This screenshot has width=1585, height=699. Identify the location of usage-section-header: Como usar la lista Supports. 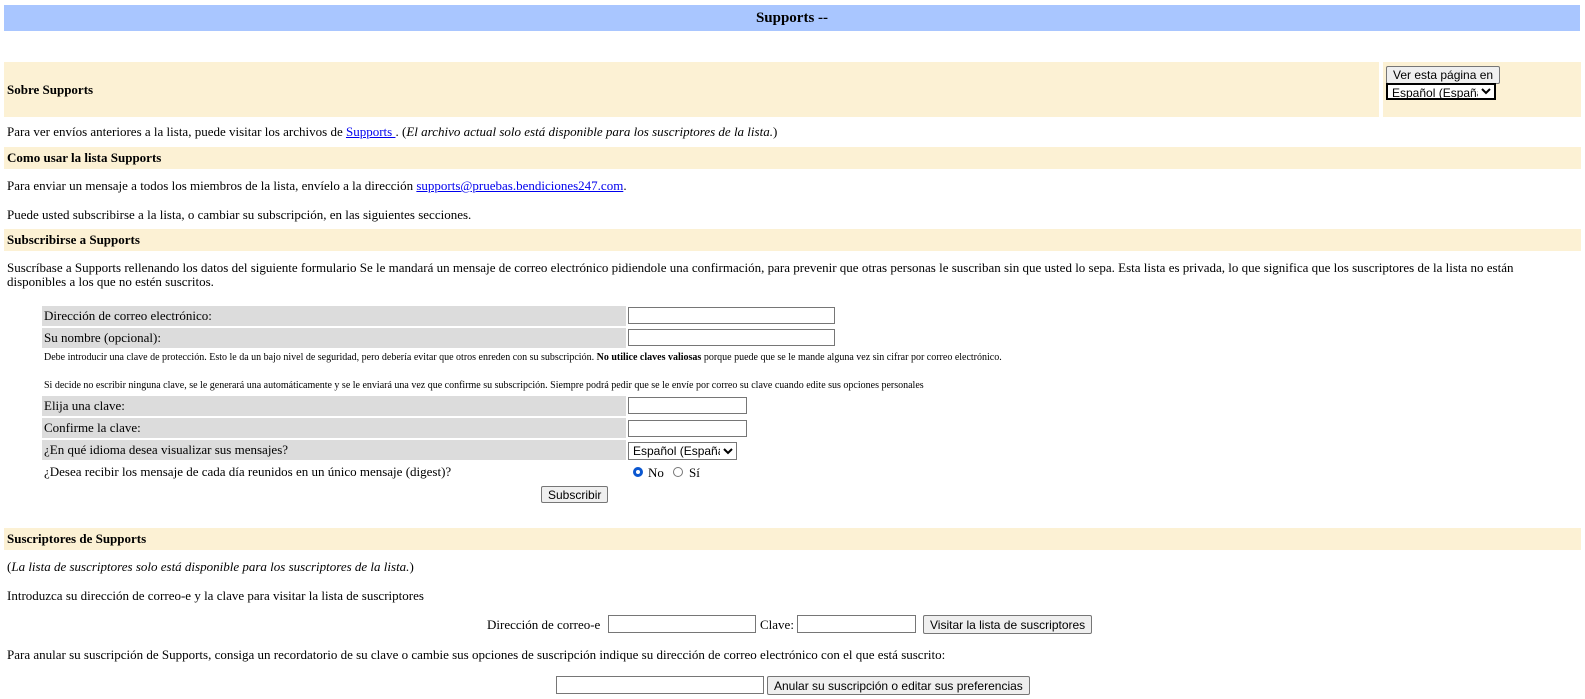
(792, 158).